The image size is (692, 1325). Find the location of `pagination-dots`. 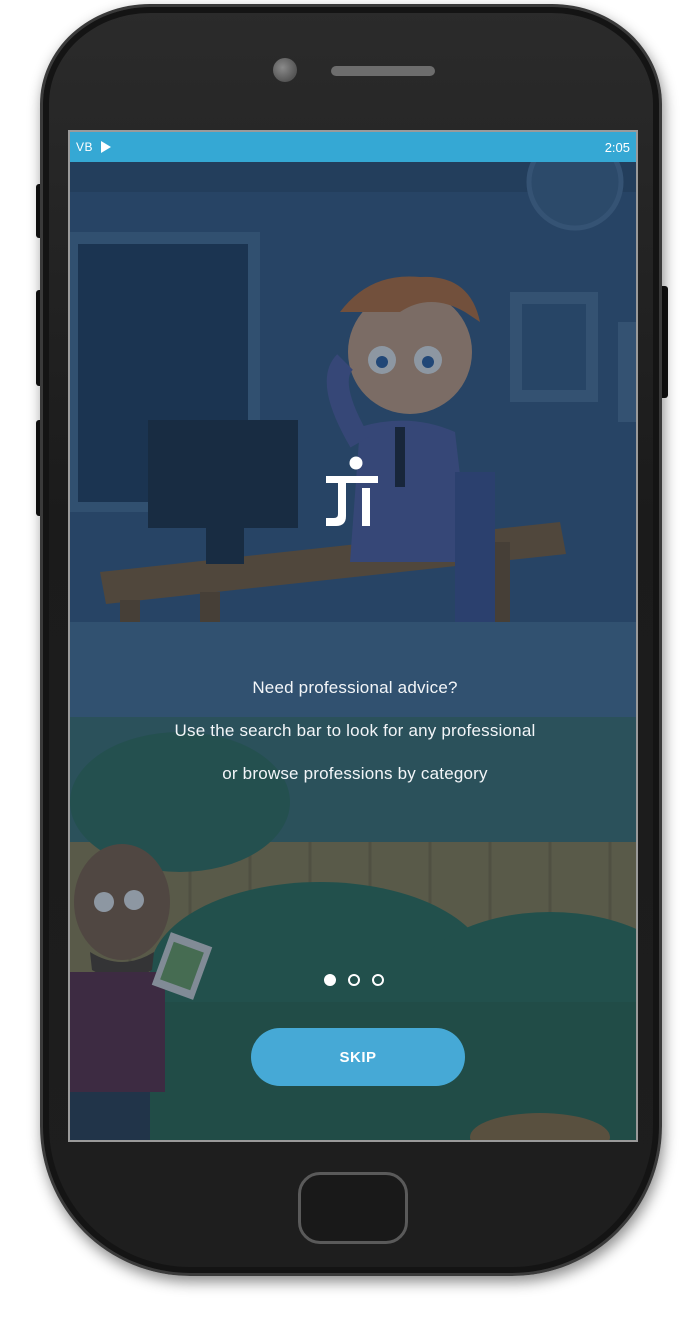

pagination-dots is located at coordinates (359, 980).